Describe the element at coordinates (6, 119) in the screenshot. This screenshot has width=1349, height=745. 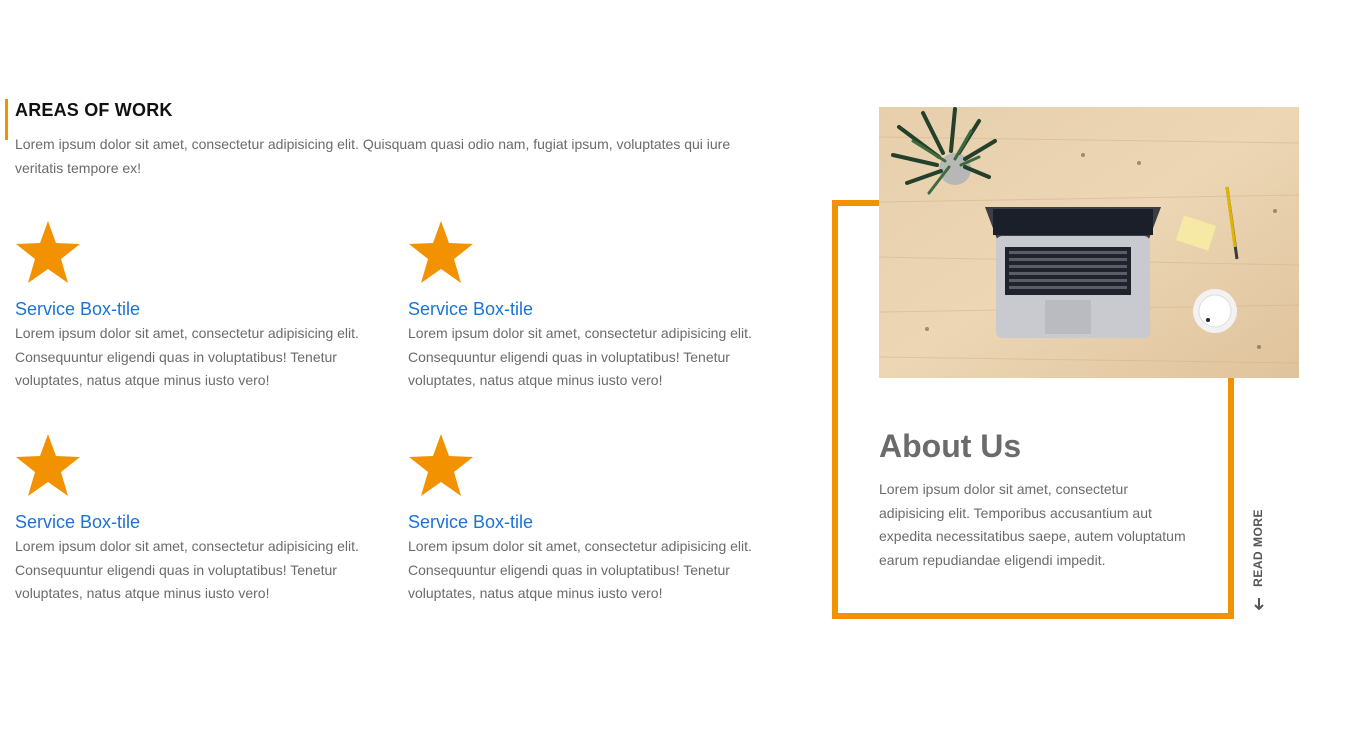
I see `section-accent-bar` at that location.